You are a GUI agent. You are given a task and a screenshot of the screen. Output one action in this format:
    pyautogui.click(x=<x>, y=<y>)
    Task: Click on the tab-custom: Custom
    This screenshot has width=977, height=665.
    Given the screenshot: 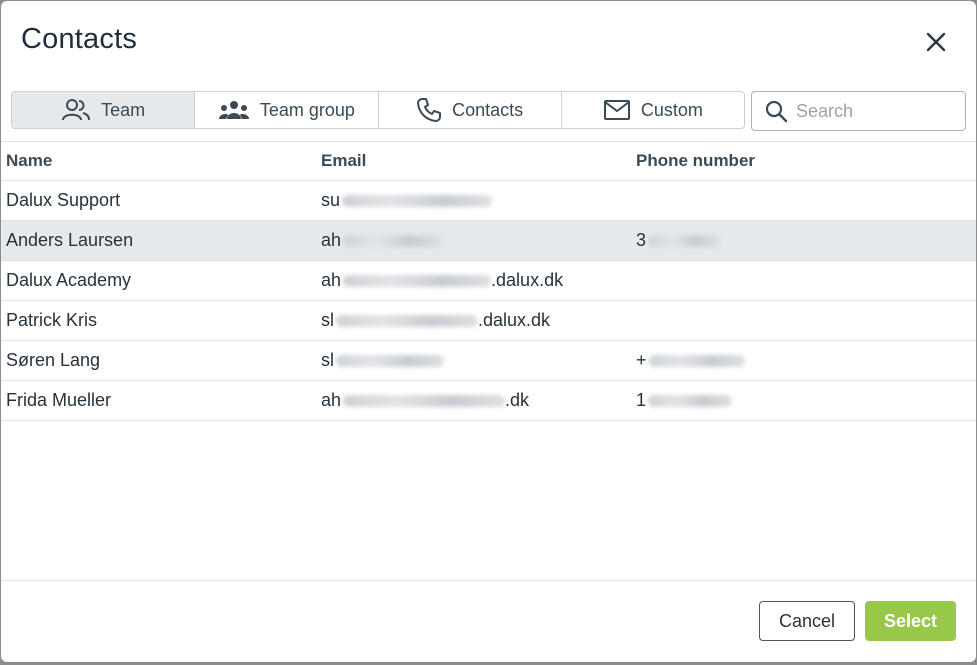 What is the action you would take?
    pyautogui.click(x=653, y=110)
    